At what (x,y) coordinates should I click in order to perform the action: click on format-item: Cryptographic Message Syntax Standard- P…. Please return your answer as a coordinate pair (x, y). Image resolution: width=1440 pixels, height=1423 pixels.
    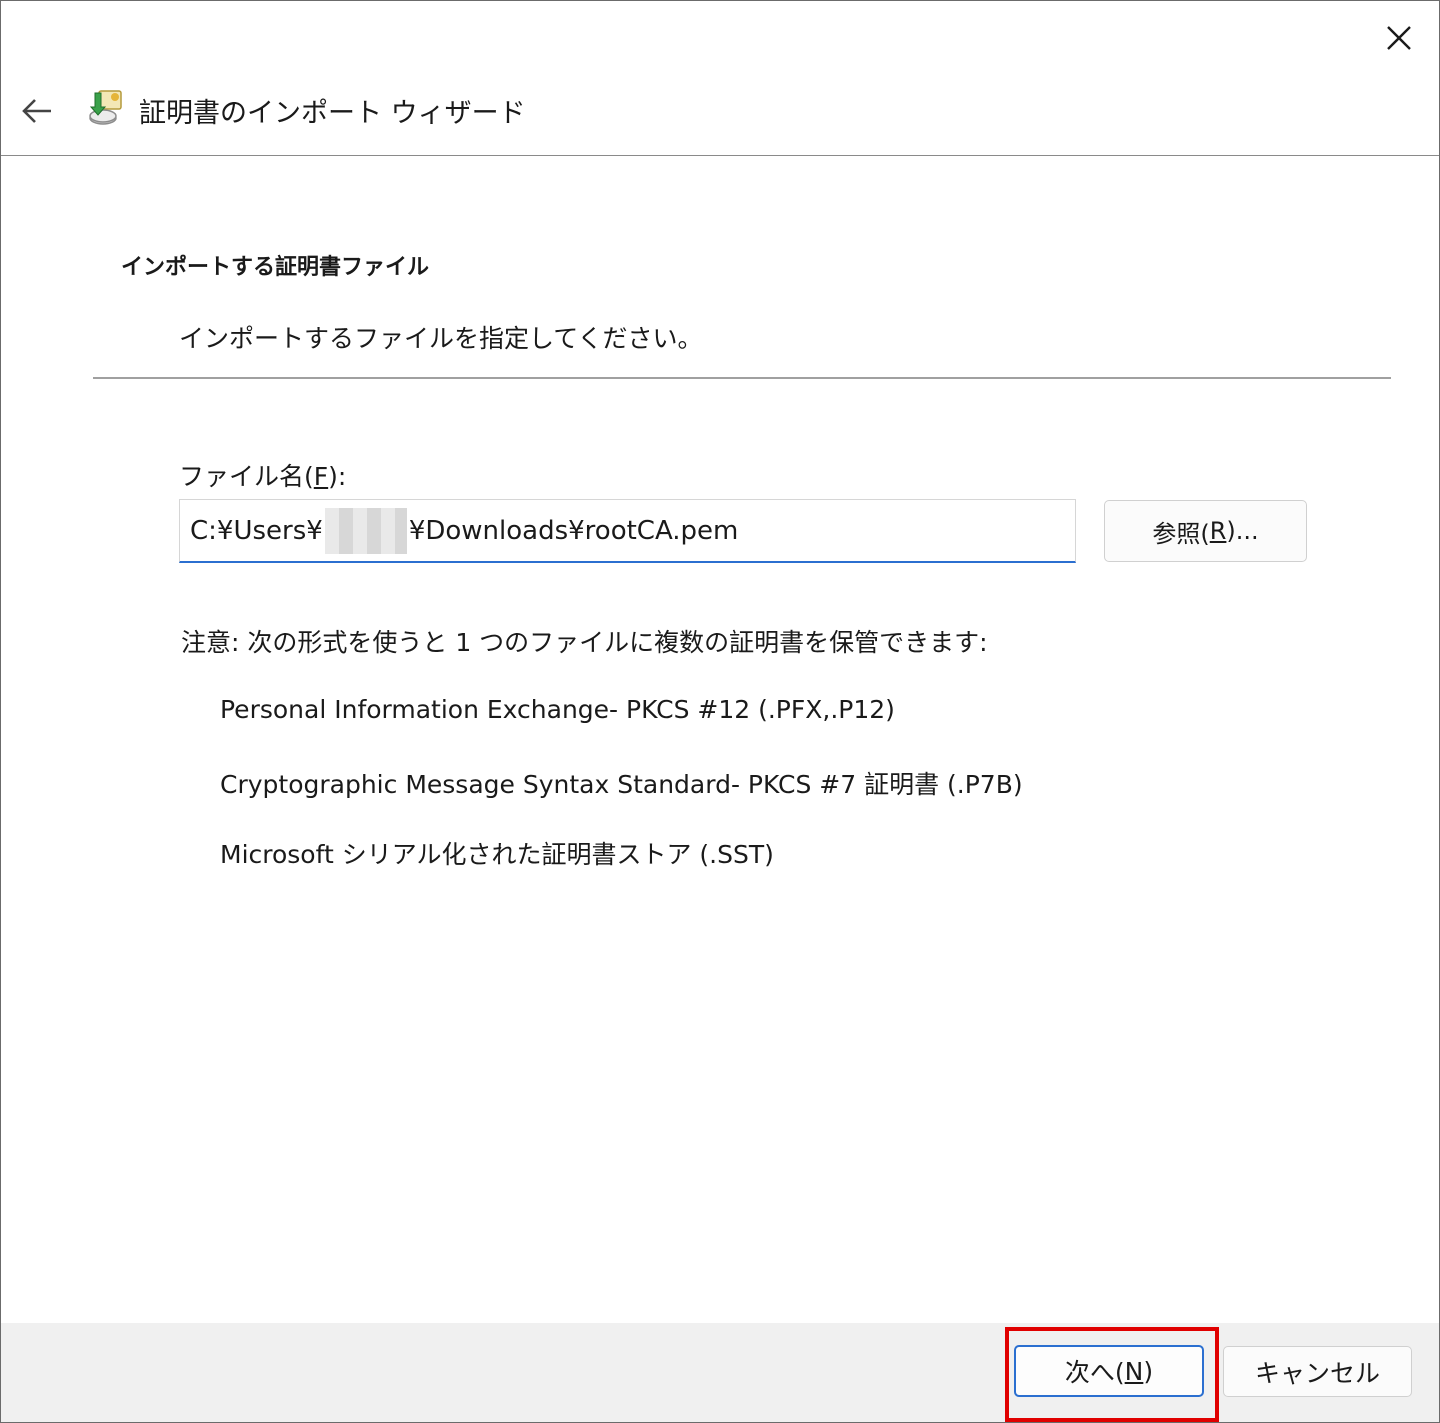
    Looking at the image, I should click on (621, 784).